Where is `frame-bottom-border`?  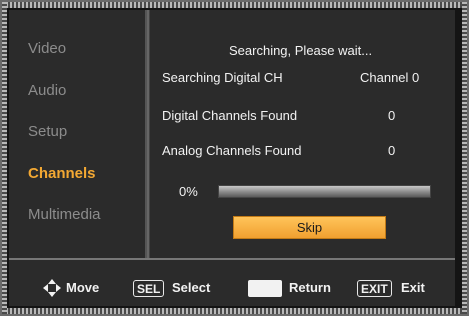 frame-bottom-border is located at coordinates (234, 311).